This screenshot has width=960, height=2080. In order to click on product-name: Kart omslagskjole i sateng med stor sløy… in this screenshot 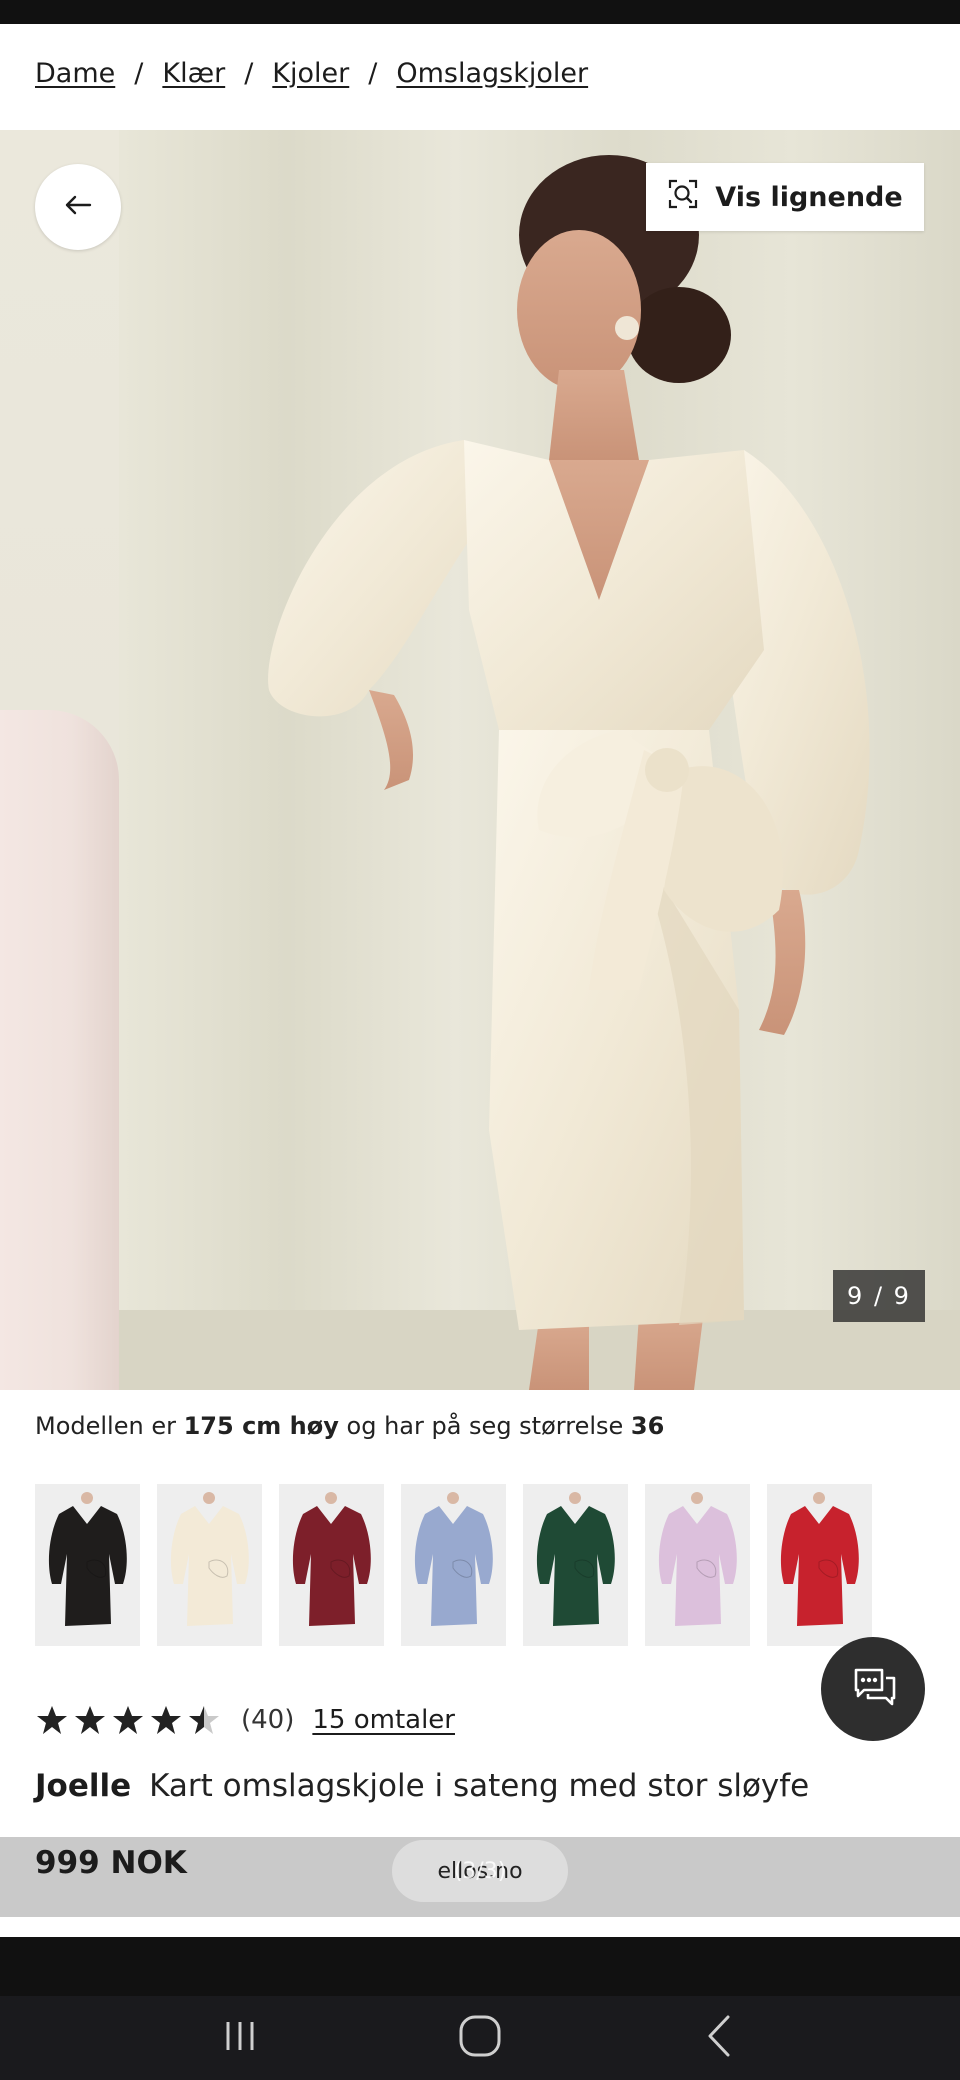, I will do `click(479, 1786)`.